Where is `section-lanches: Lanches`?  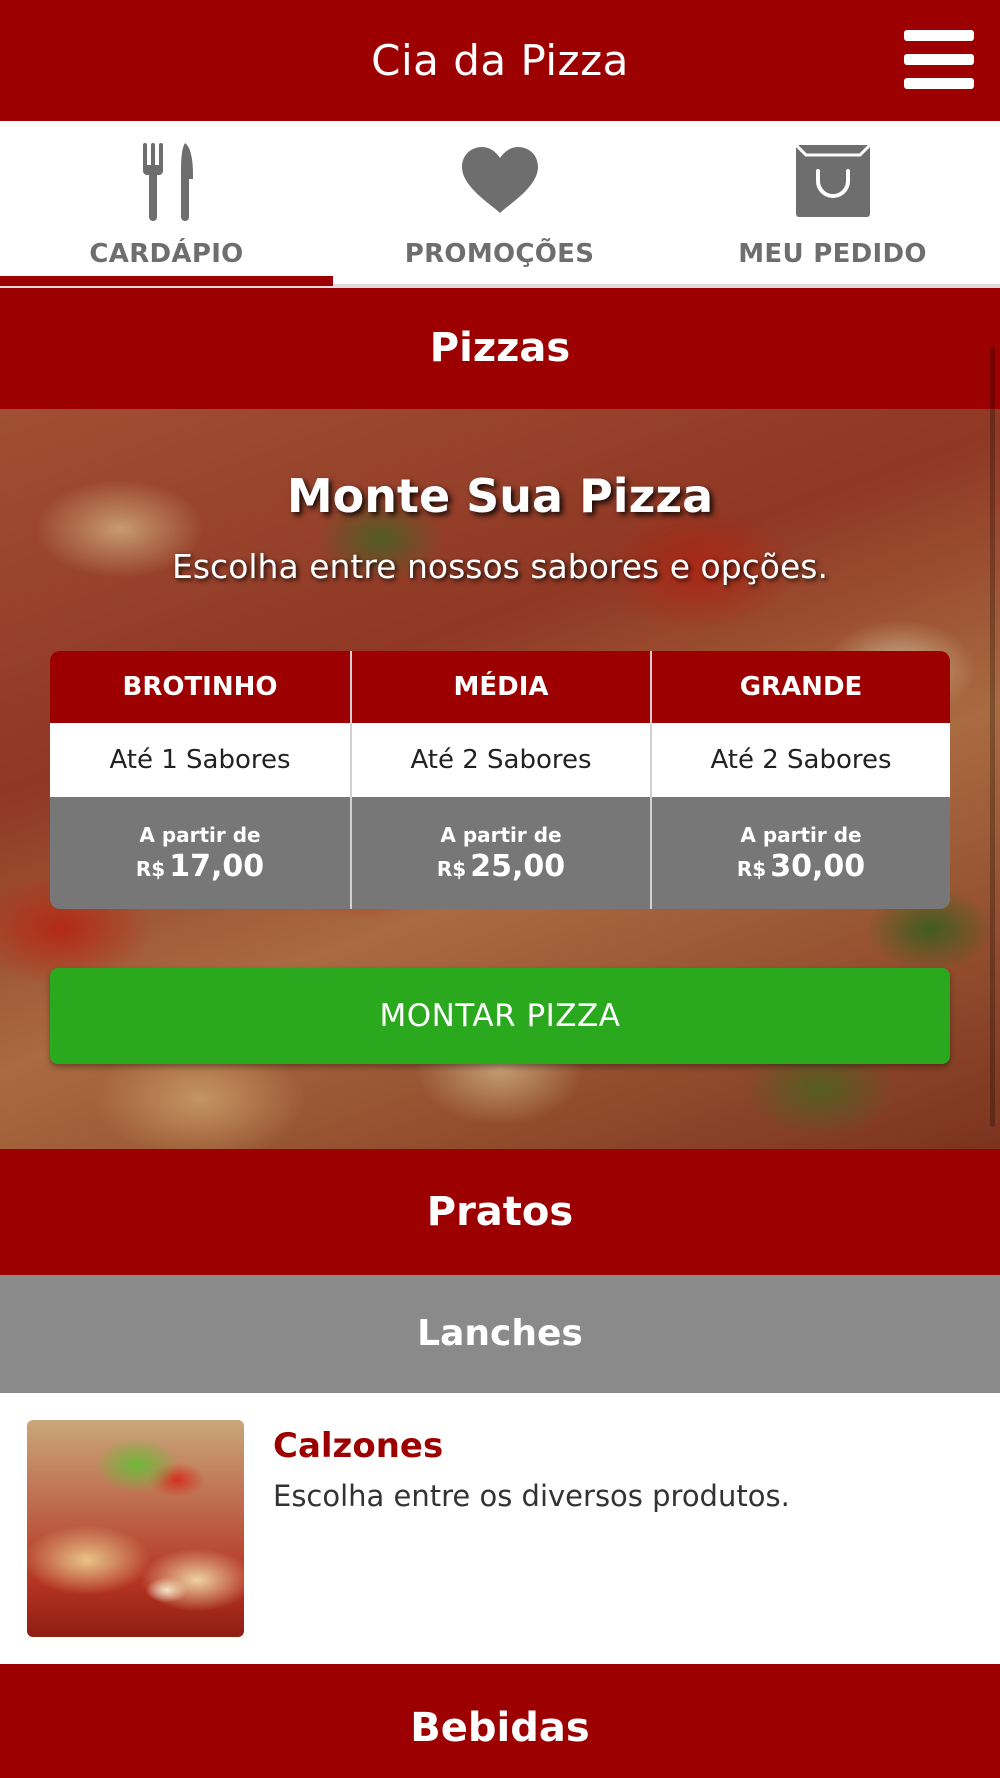
section-lanches: Lanches is located at coordinates (500, 1334).